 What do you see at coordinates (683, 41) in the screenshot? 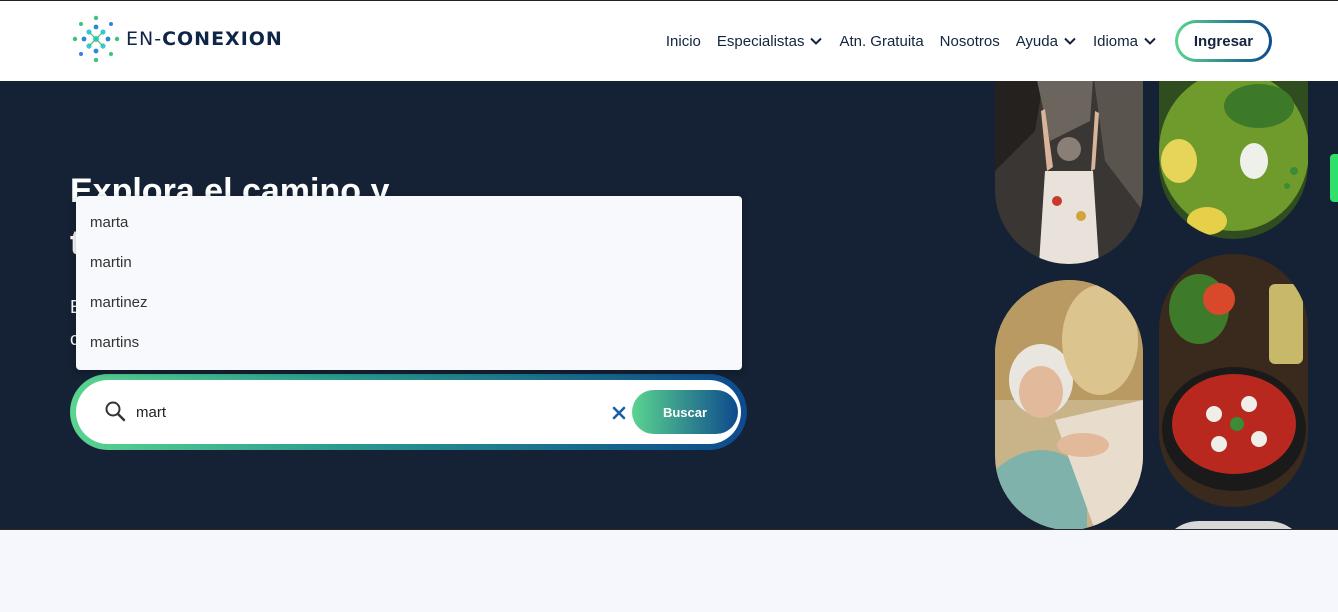
I see `nav-item-inicio: Inicio` at bounding box center [683, 41].